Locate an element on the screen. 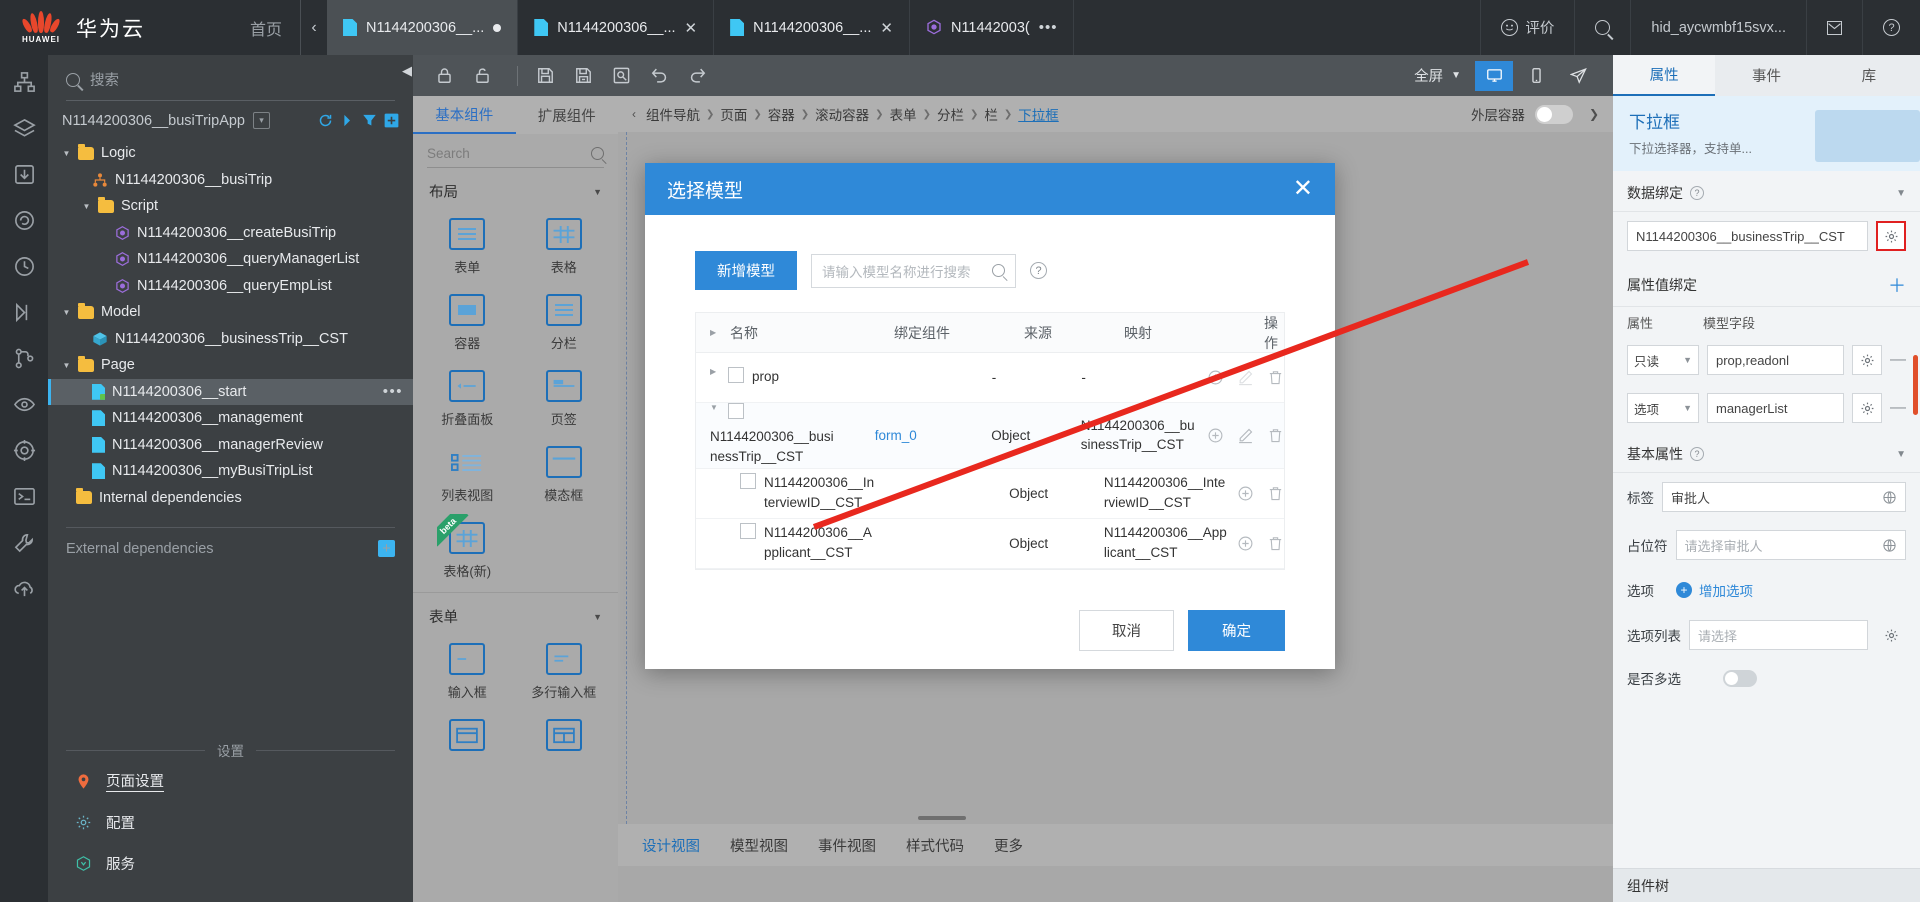 The image size is (1920, 902). row-bind: form_0 is located at coordinates (933, 435).